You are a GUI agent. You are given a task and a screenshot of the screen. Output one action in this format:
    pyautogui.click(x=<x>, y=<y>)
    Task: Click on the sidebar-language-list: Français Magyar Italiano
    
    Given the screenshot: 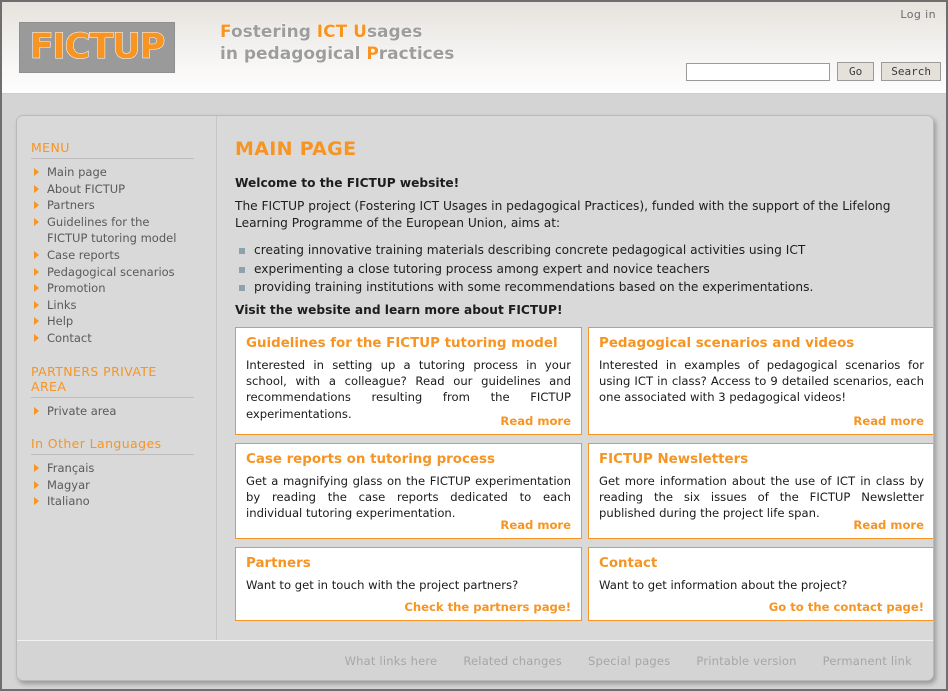 What is the action you would take?
    pyautogui.click(x=123, y=485)
    